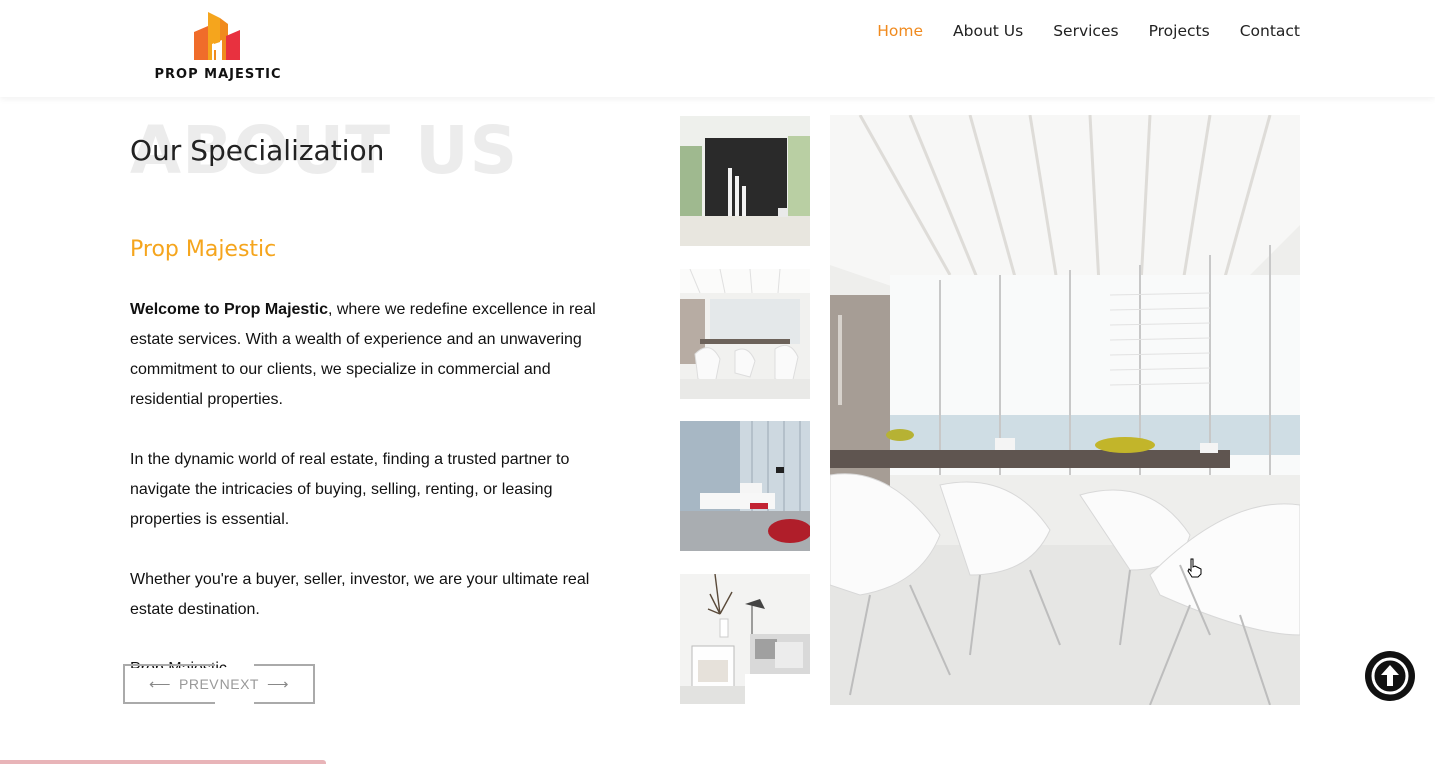  Describe the element at coordinates (199, 684) in the screenshot. I see `prev-label: PREV` at that location.